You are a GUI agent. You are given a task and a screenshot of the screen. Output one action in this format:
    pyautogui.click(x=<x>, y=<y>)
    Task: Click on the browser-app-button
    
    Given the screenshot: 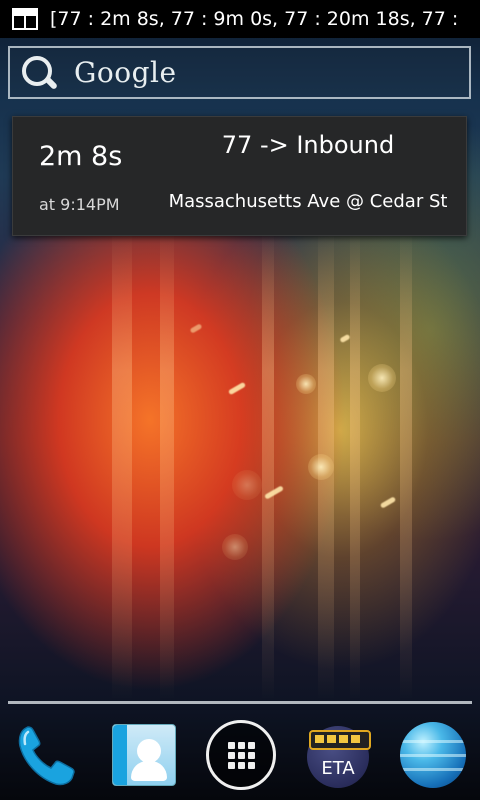 What is the action you would take?
    pyautogui.click(x=433, y=755)
    